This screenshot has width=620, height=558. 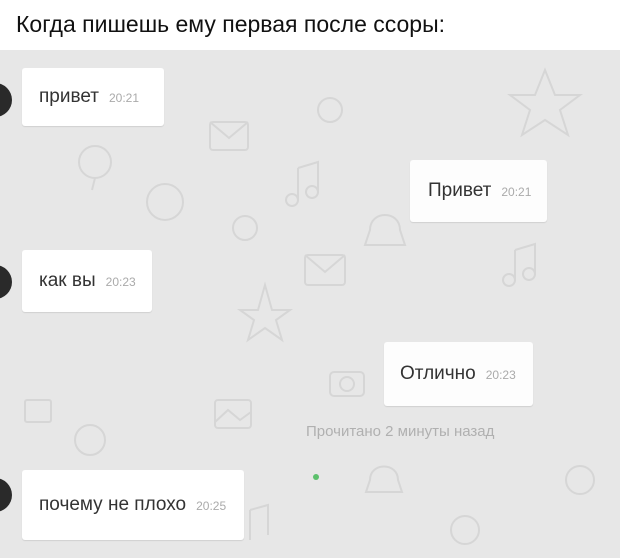 What do you see at coordinates (308, 180) in the screenshot?
I see `music-note-icon` at bounding box center [308, 180].